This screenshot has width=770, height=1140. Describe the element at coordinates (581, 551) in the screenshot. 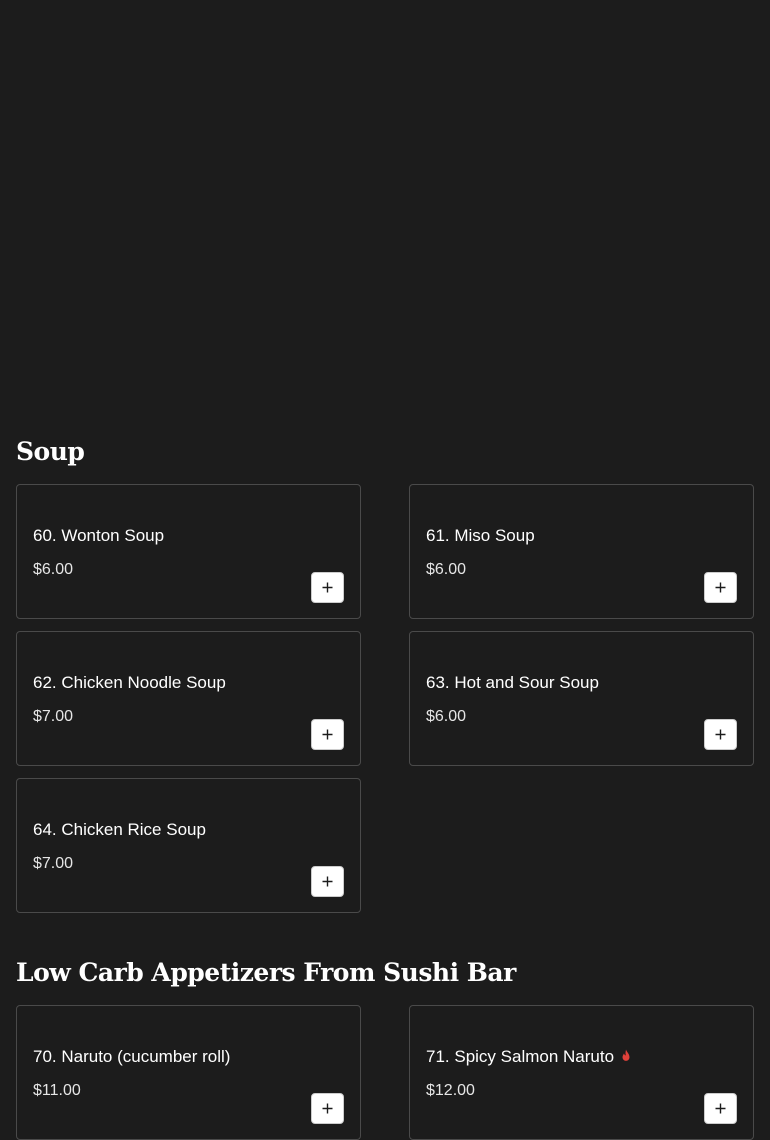

I see `menu-item-card: 61. Miso Soup $6.00` at that location.